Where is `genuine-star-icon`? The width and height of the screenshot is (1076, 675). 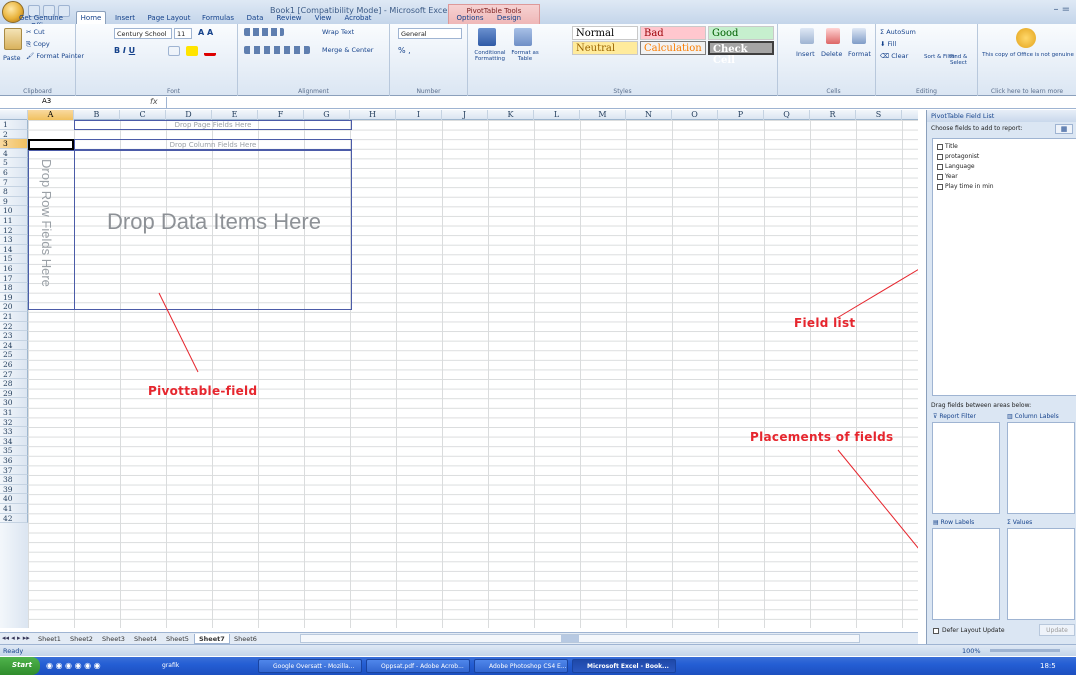
genuine-star-icon is located at coordinates (1026, 38).